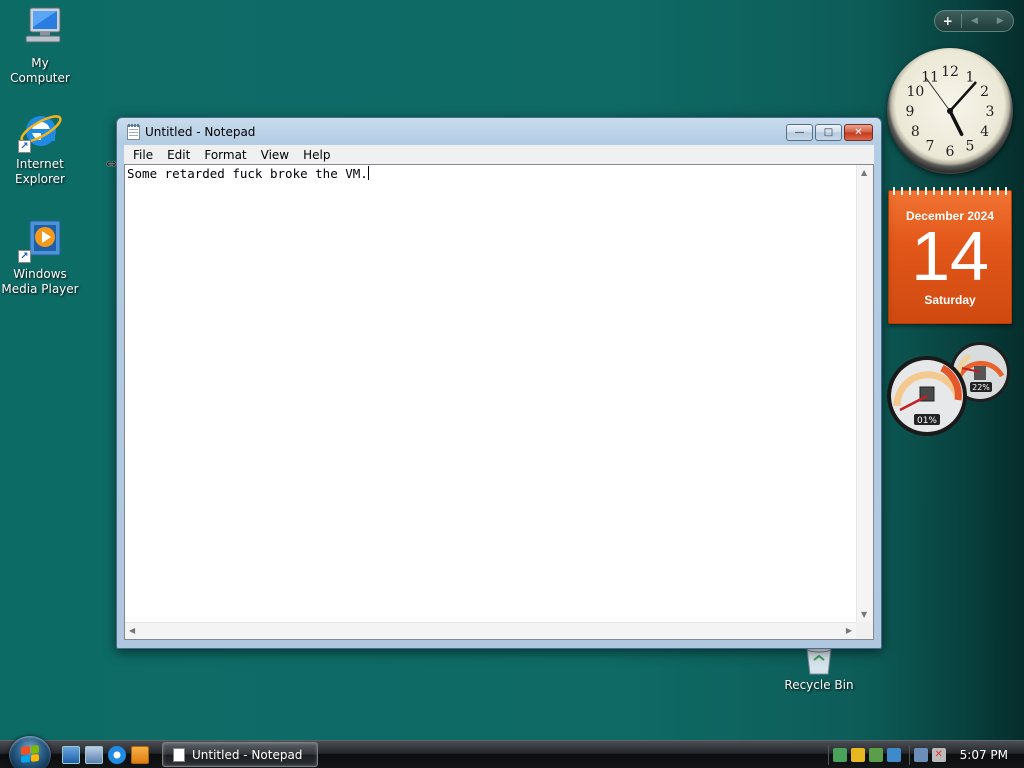 The width and height of the screenshot is (1024, 768). Describe the element at coordinates (71, 755) in the screenshot. I see `show-desktop-icon` at that location.